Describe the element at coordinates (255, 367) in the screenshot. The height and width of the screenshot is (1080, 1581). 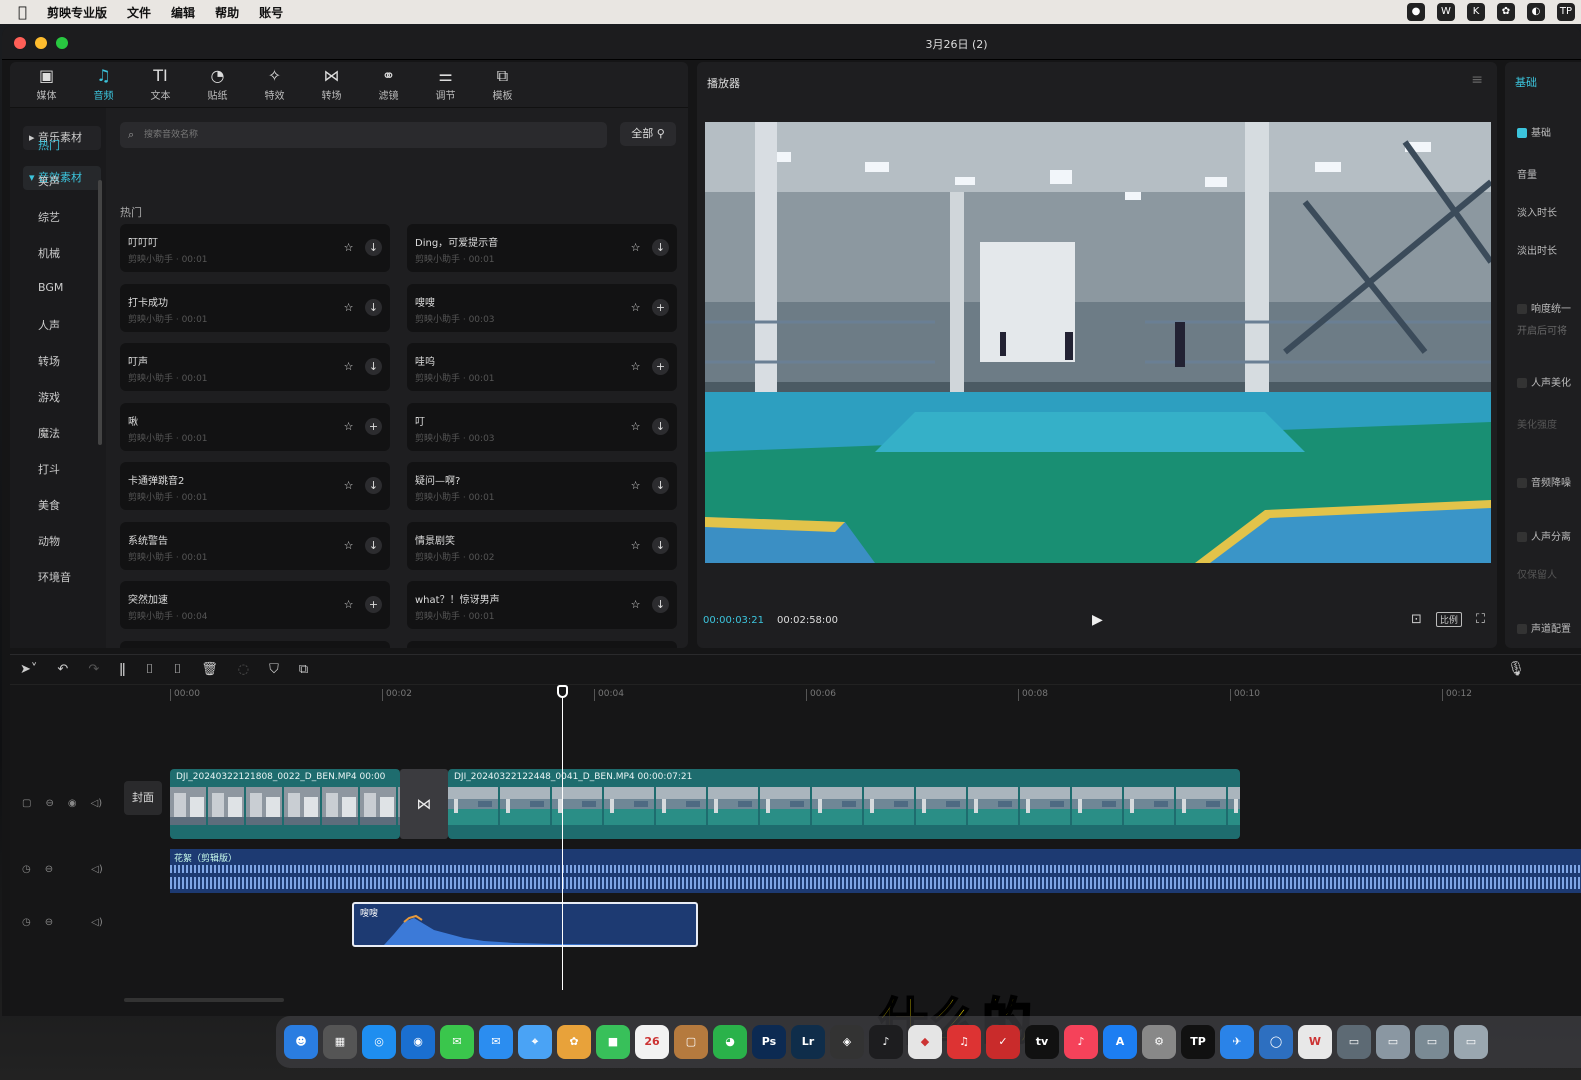
I see `sound-card: 叮声 剪映小助手 · 00:01 ☆ ↓` at that location.